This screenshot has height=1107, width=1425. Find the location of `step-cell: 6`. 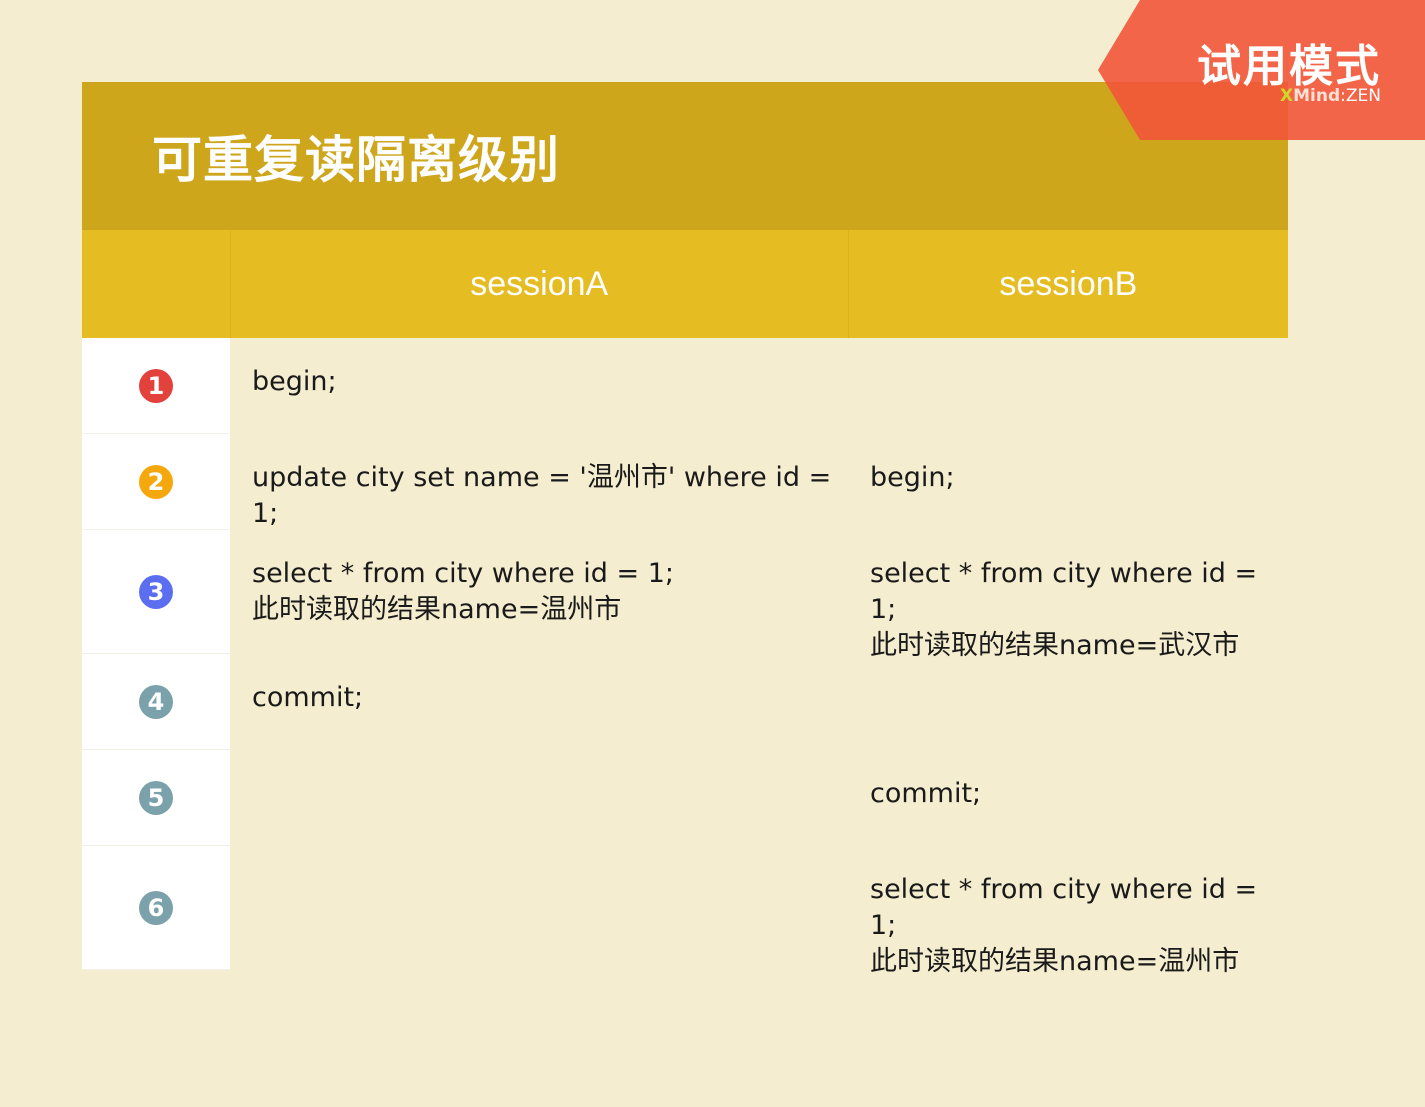

step-cell: 6 is located at coordinates (156, 908).